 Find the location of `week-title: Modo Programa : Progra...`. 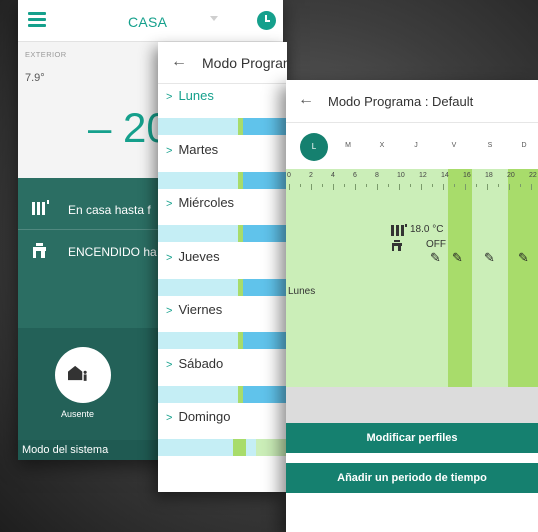

week-title: Modo Programa : Progra... is located at coordinates (244, 63).